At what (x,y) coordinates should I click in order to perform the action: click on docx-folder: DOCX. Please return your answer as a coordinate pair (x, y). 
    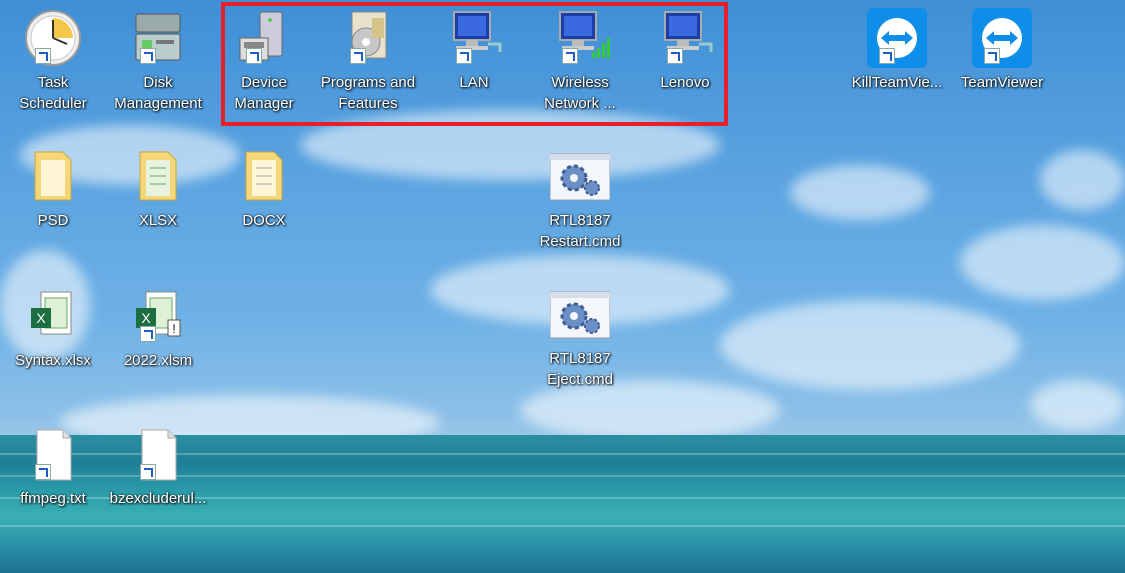
    Looking at the image, I should click on (264, 195).